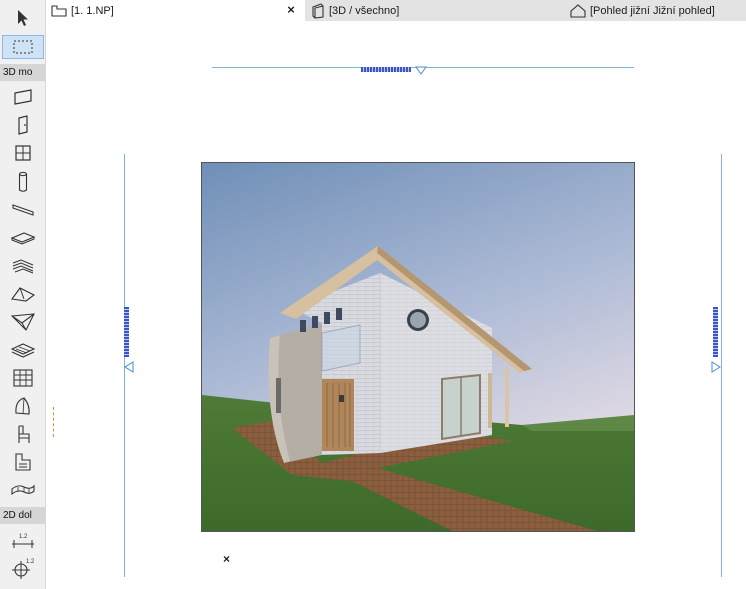  What do you see at coordinates (291, 10) in the screenshot?
I see `tab-close-button: ×` at bounding box center [291, 10].